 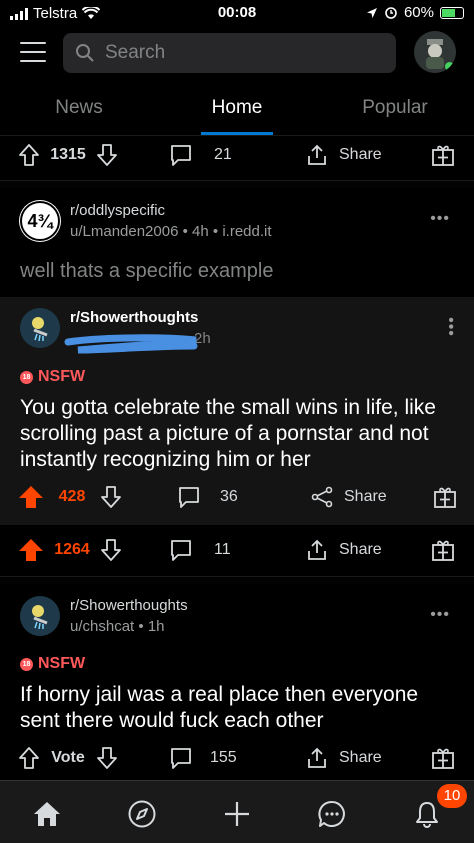 I want to click on crosspost-actions: 428 36 Share, so click(x=237, y=497).